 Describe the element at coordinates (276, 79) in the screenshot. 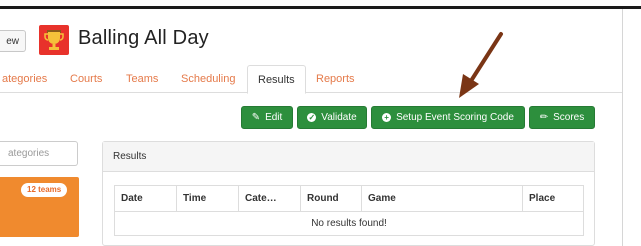

I see `tab-results: Results` at that location.